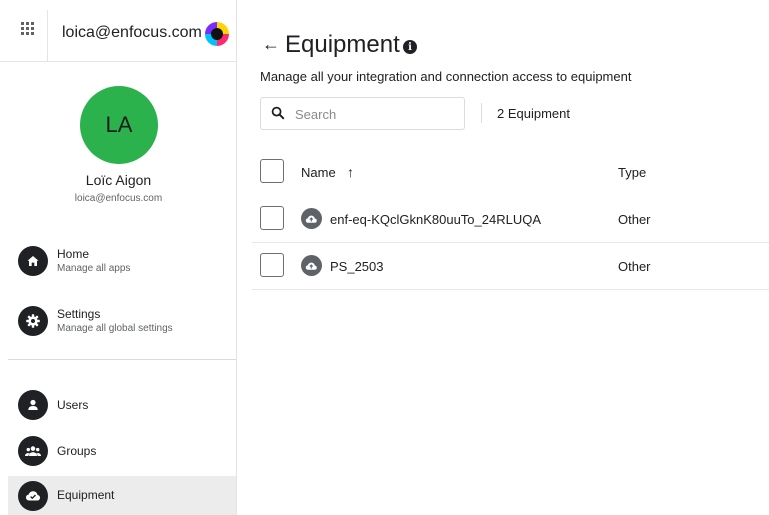  I want to click on nav-equipment-title: Equipment, so click(86, 495).